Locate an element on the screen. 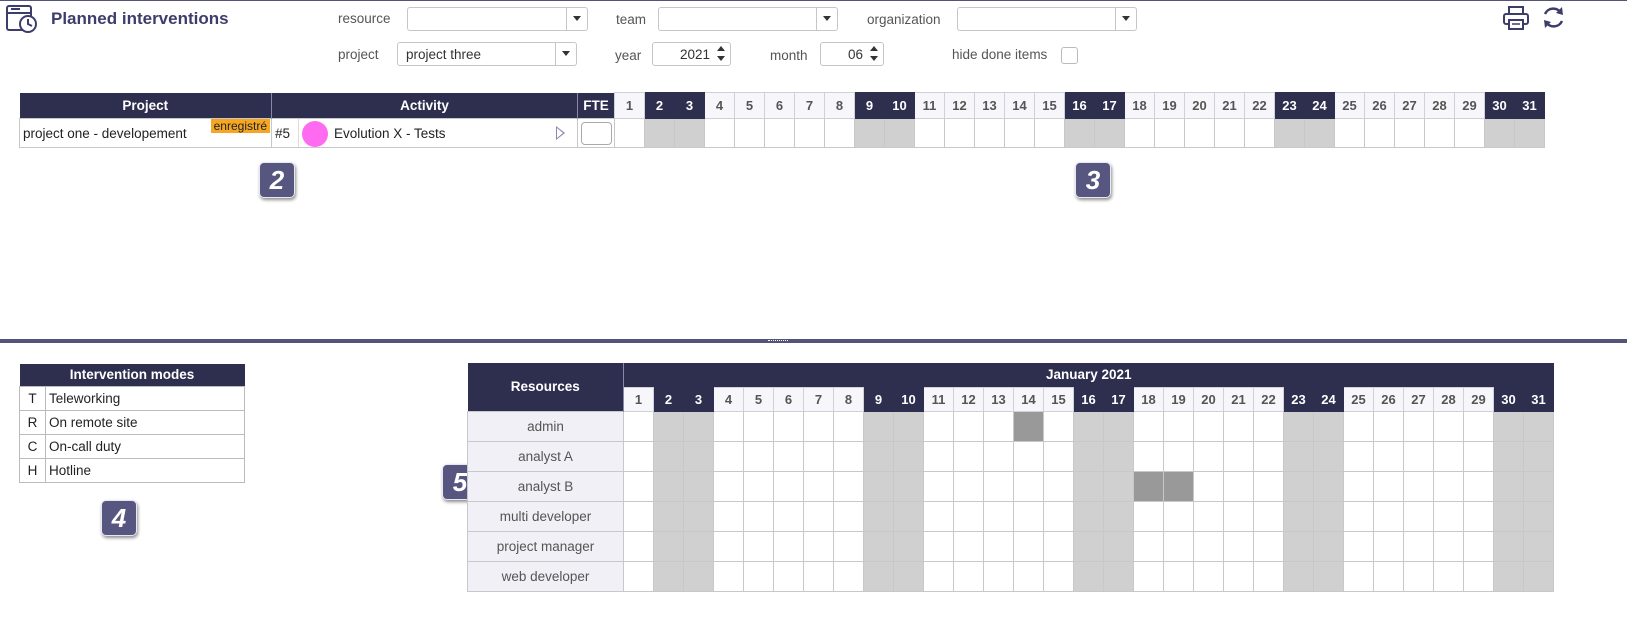  resource-name: multi developer is located at coordinates (545, 516).